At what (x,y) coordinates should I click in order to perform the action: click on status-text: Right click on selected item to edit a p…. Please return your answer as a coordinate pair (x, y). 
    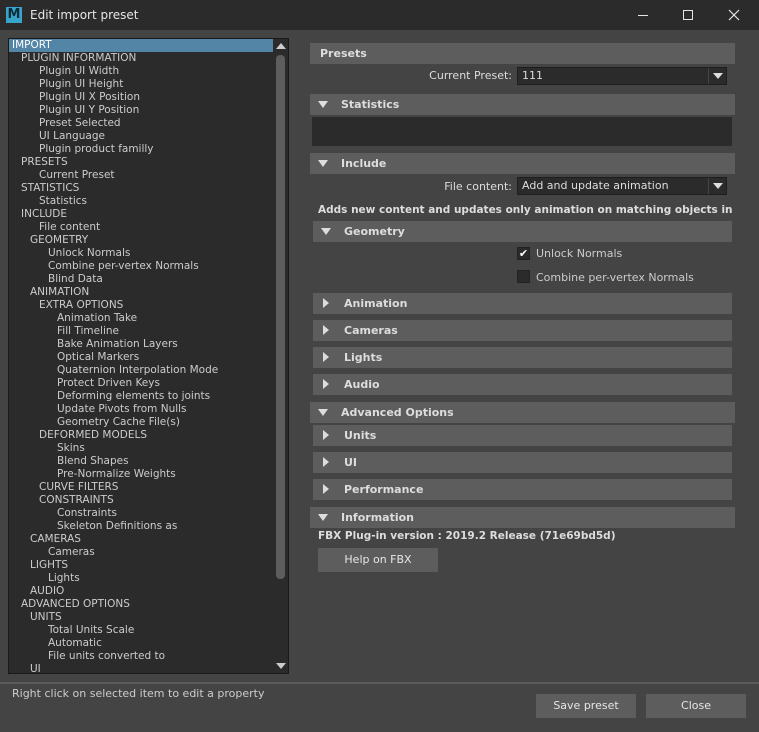
    Looking at the image, I should click on (138, 693).